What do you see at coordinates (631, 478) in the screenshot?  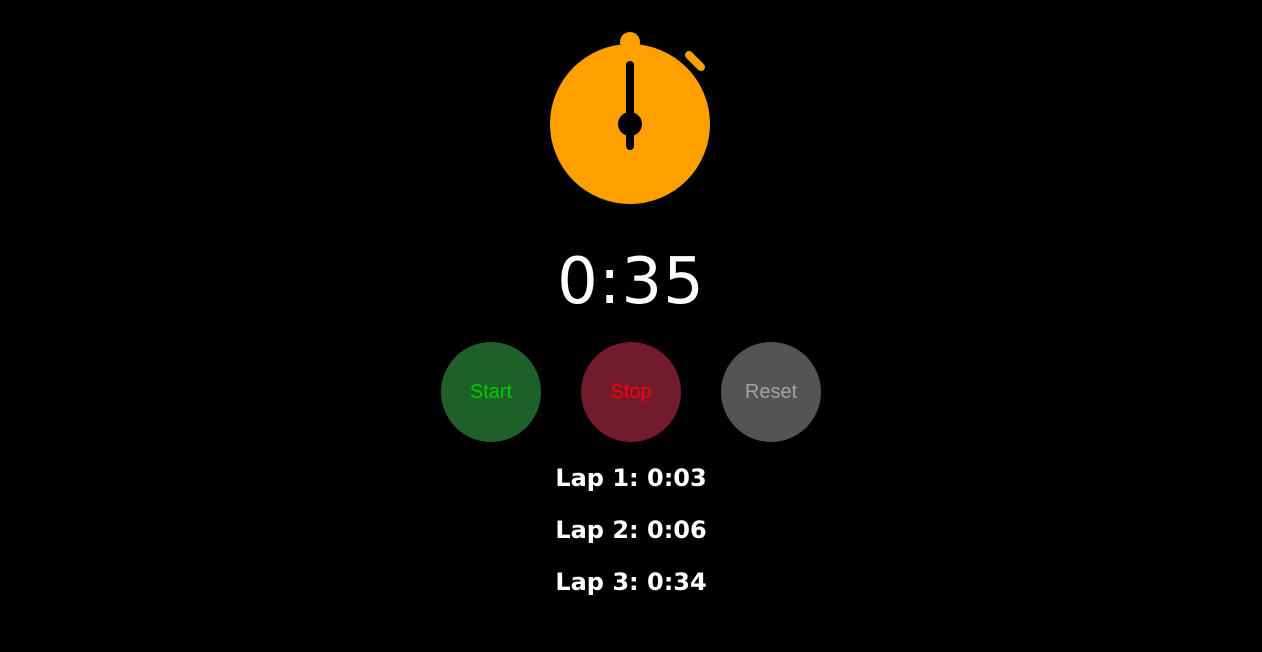 I see `lap-item: Lap 1: 0:03` at bounding box center [631, 478].